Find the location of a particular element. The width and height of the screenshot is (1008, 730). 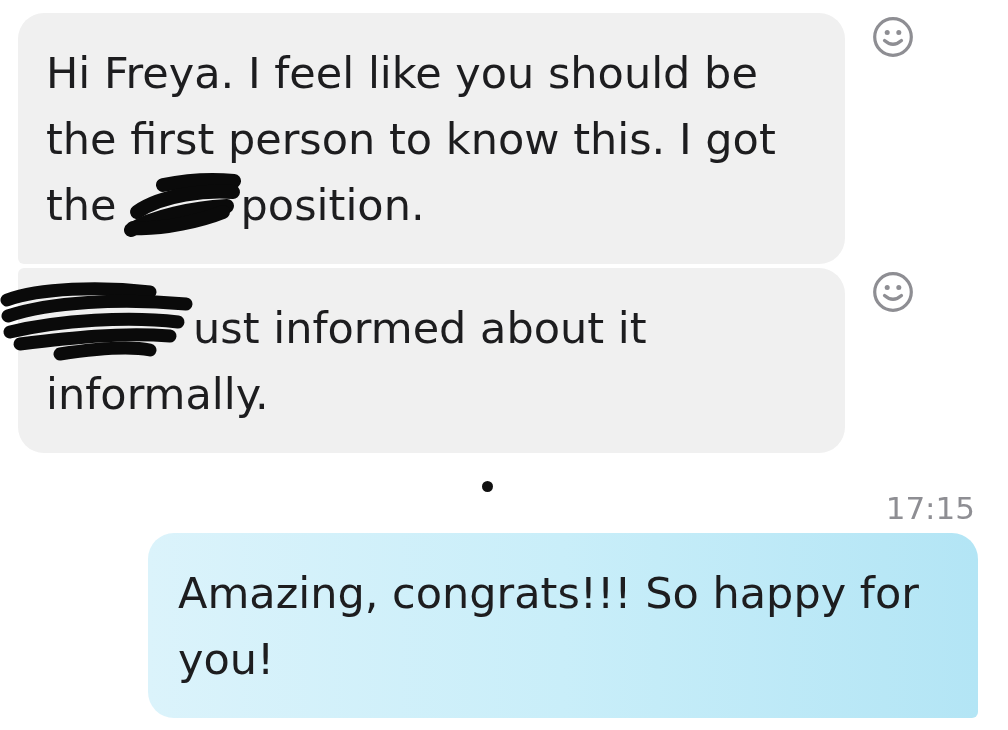

message-text: the is located at coordinates (81, 205).